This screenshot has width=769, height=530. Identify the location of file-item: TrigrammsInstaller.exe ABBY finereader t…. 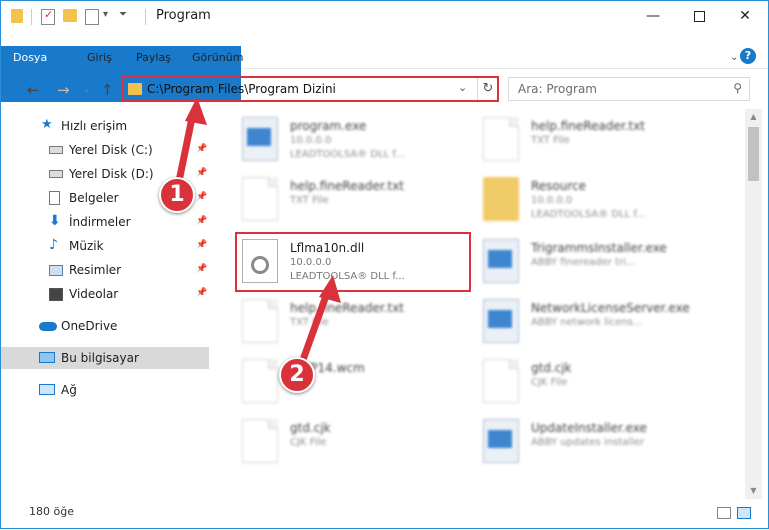
(583, 261).